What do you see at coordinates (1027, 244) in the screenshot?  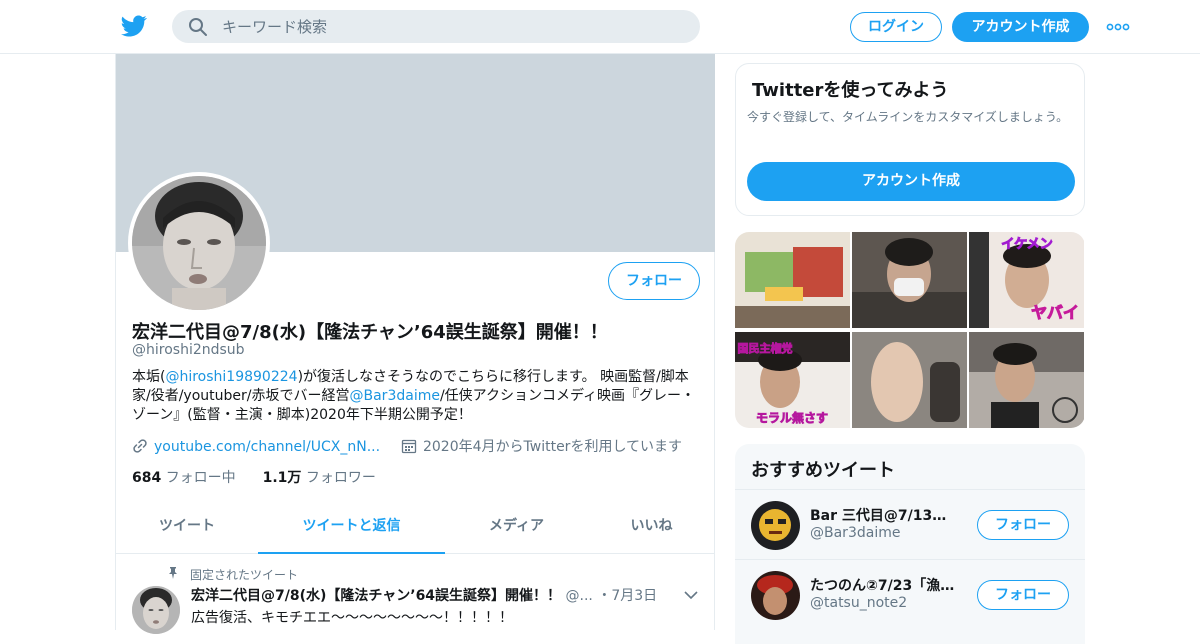 I see `media-caption: イケメン` at bounding box center [1027, 244].